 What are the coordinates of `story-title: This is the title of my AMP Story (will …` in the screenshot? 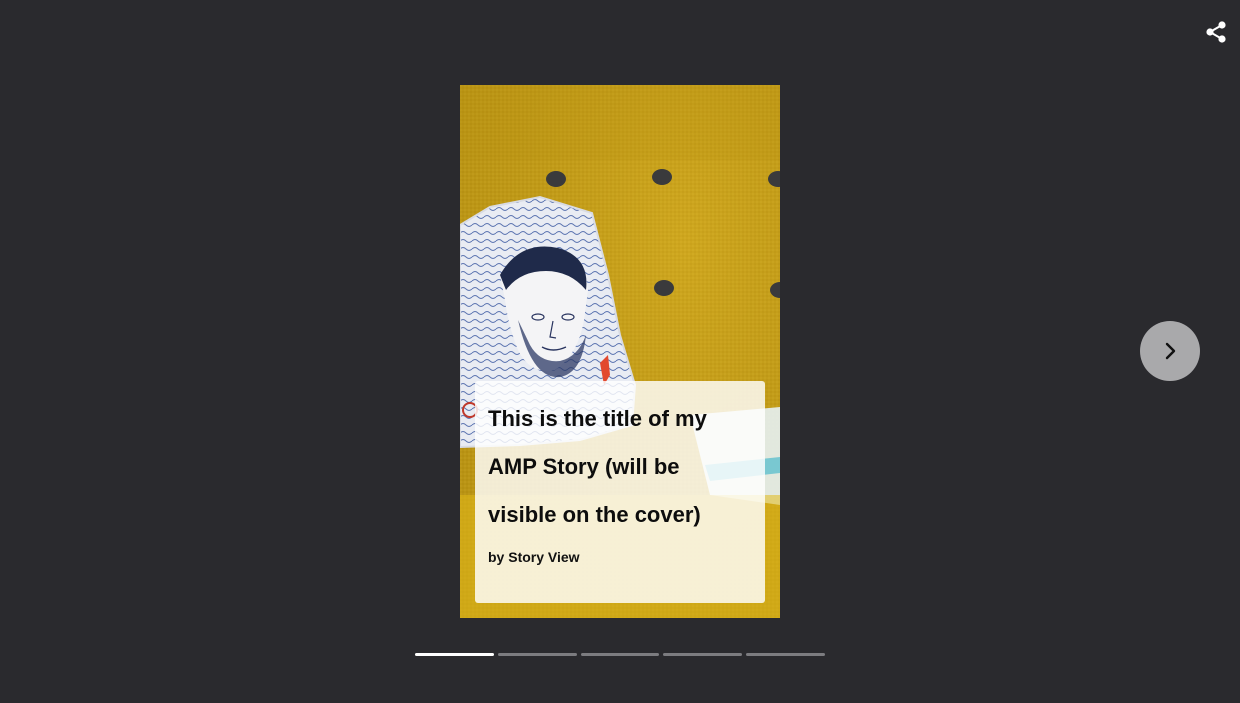 It's located at (597, 466).